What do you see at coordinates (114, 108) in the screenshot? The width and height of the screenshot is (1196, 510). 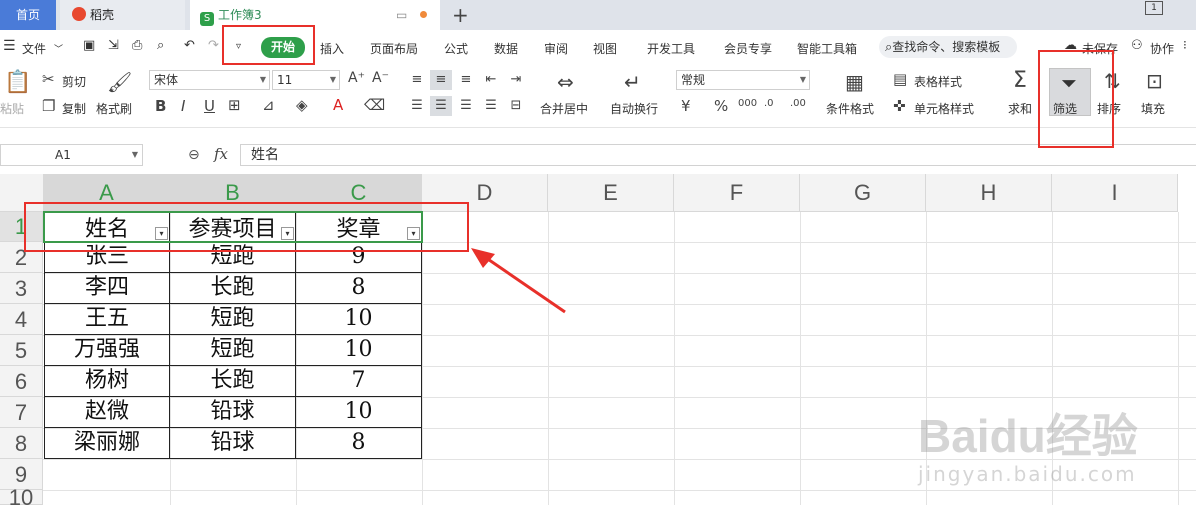 I see `format-painter-label: 格式刷` at bounding box center [114, 108].